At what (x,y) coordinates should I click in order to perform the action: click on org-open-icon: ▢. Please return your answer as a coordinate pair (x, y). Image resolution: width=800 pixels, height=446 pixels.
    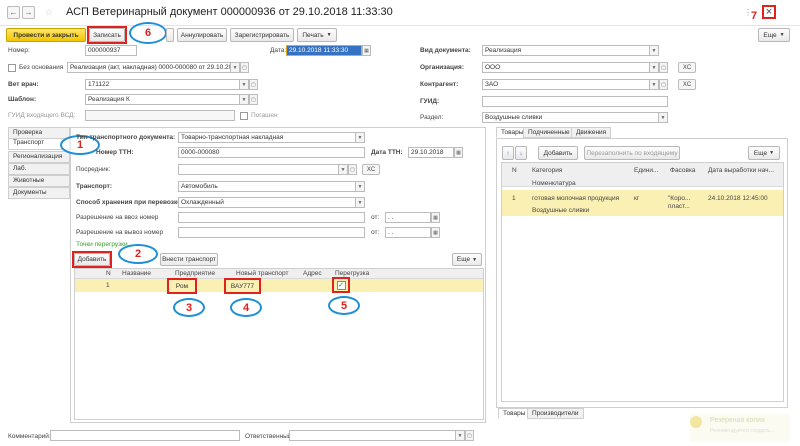
    Looking at the image, I should click on (663, 67).